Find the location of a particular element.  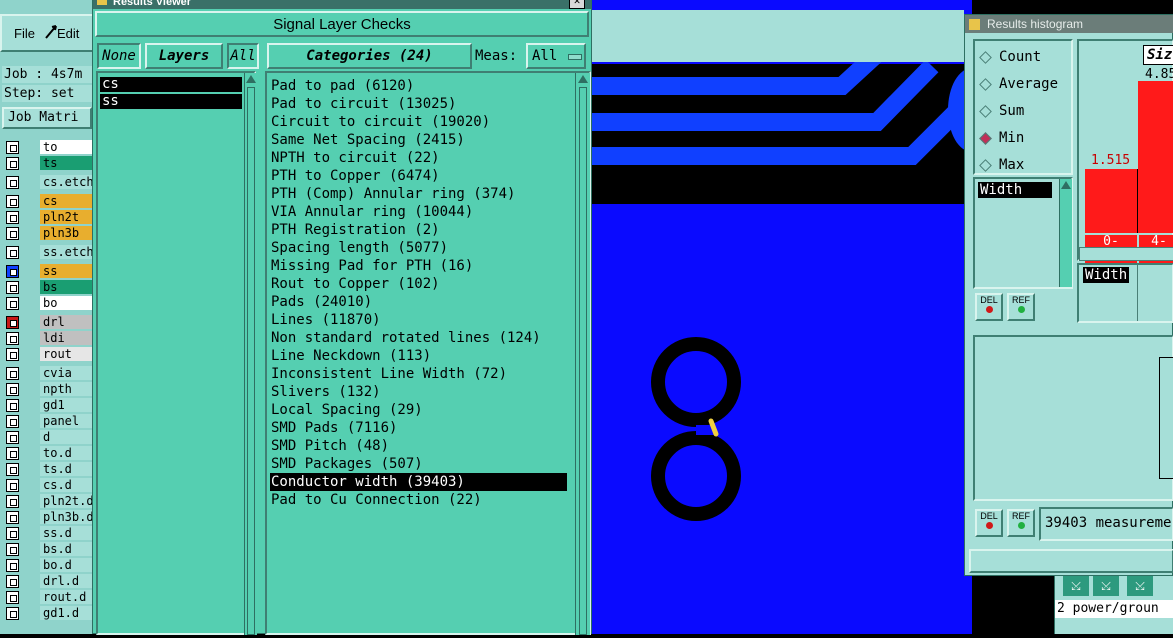

matrix-row: pln2t is located at coordinates (48, 217).